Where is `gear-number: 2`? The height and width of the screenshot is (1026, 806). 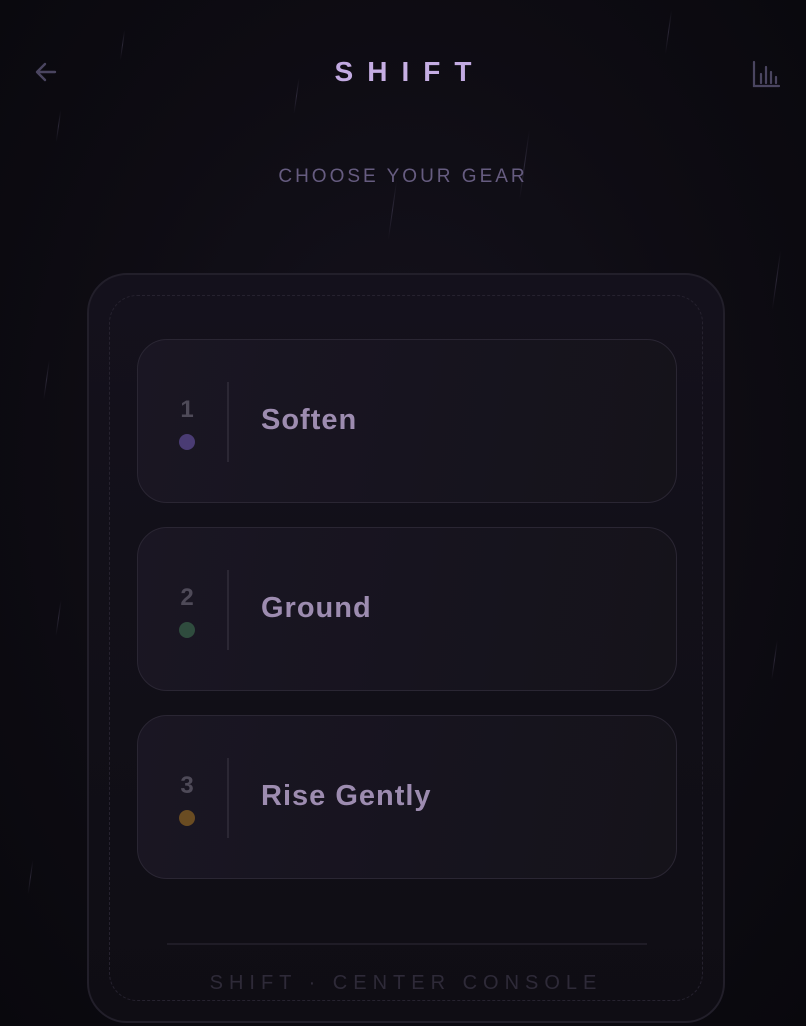 gear-number: 2 is located at coordinates (187, 597).